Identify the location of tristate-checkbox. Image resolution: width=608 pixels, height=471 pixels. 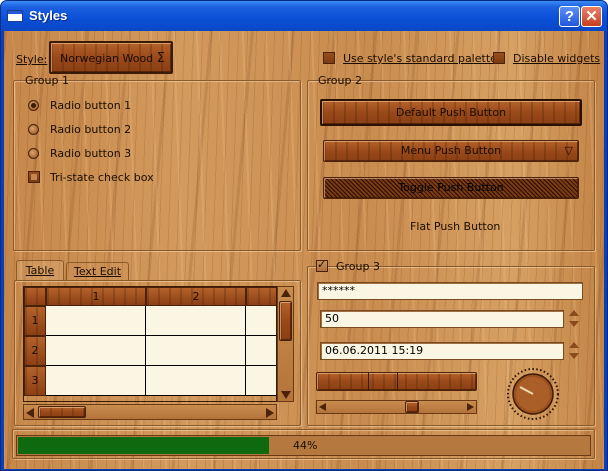
(34, 177).